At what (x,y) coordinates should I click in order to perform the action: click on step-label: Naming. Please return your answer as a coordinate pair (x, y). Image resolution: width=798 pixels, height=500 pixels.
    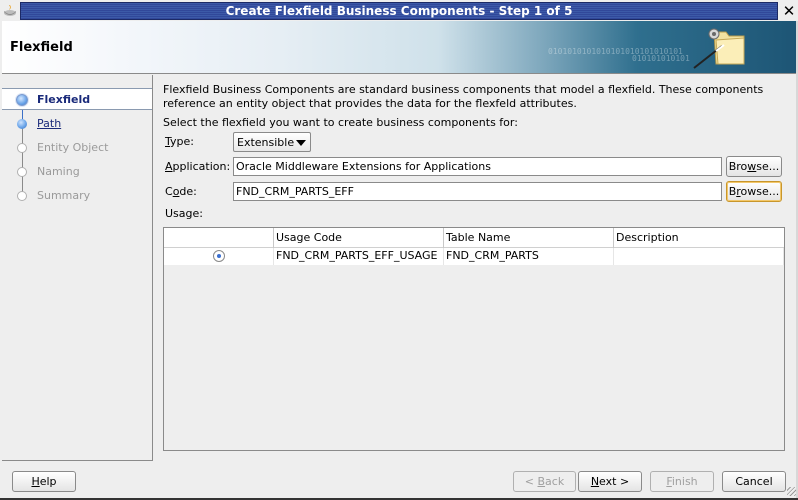
    Looking at the image, I should click on (58, 171).